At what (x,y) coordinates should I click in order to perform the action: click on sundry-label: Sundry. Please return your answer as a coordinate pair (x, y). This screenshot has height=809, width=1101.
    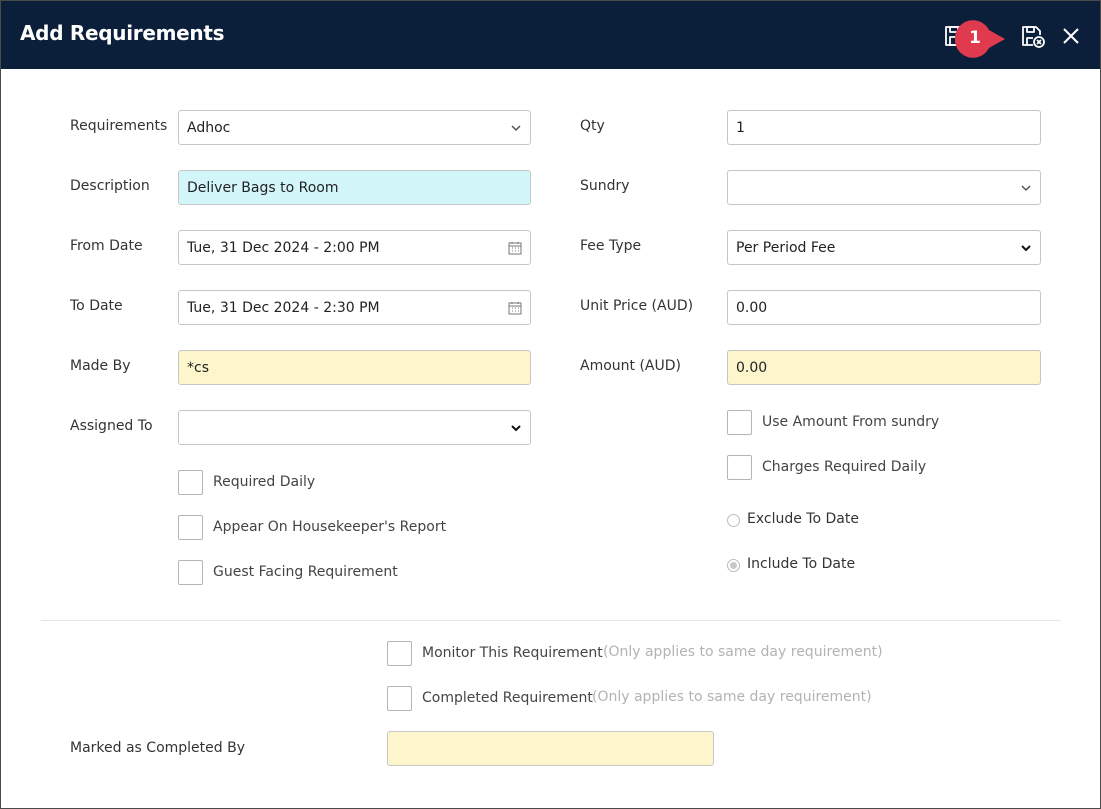
    Looking at the image, I should click on (605, 186).